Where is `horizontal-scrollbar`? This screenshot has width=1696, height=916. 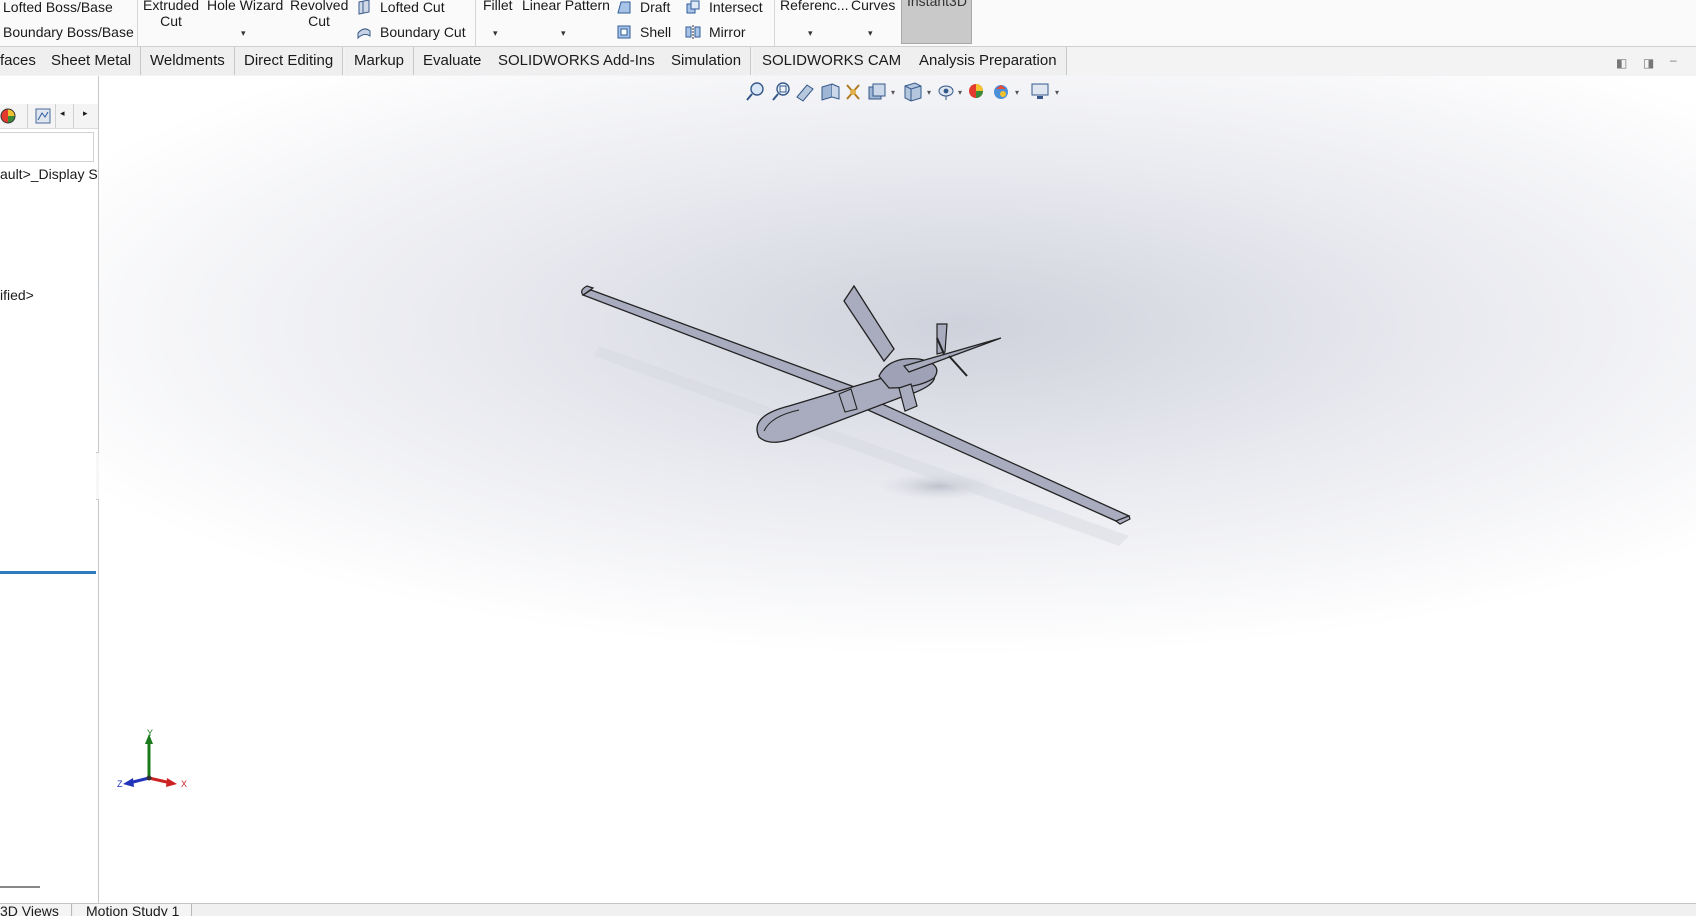
horizontal-scrollbar is located at coordinates (20, 887).